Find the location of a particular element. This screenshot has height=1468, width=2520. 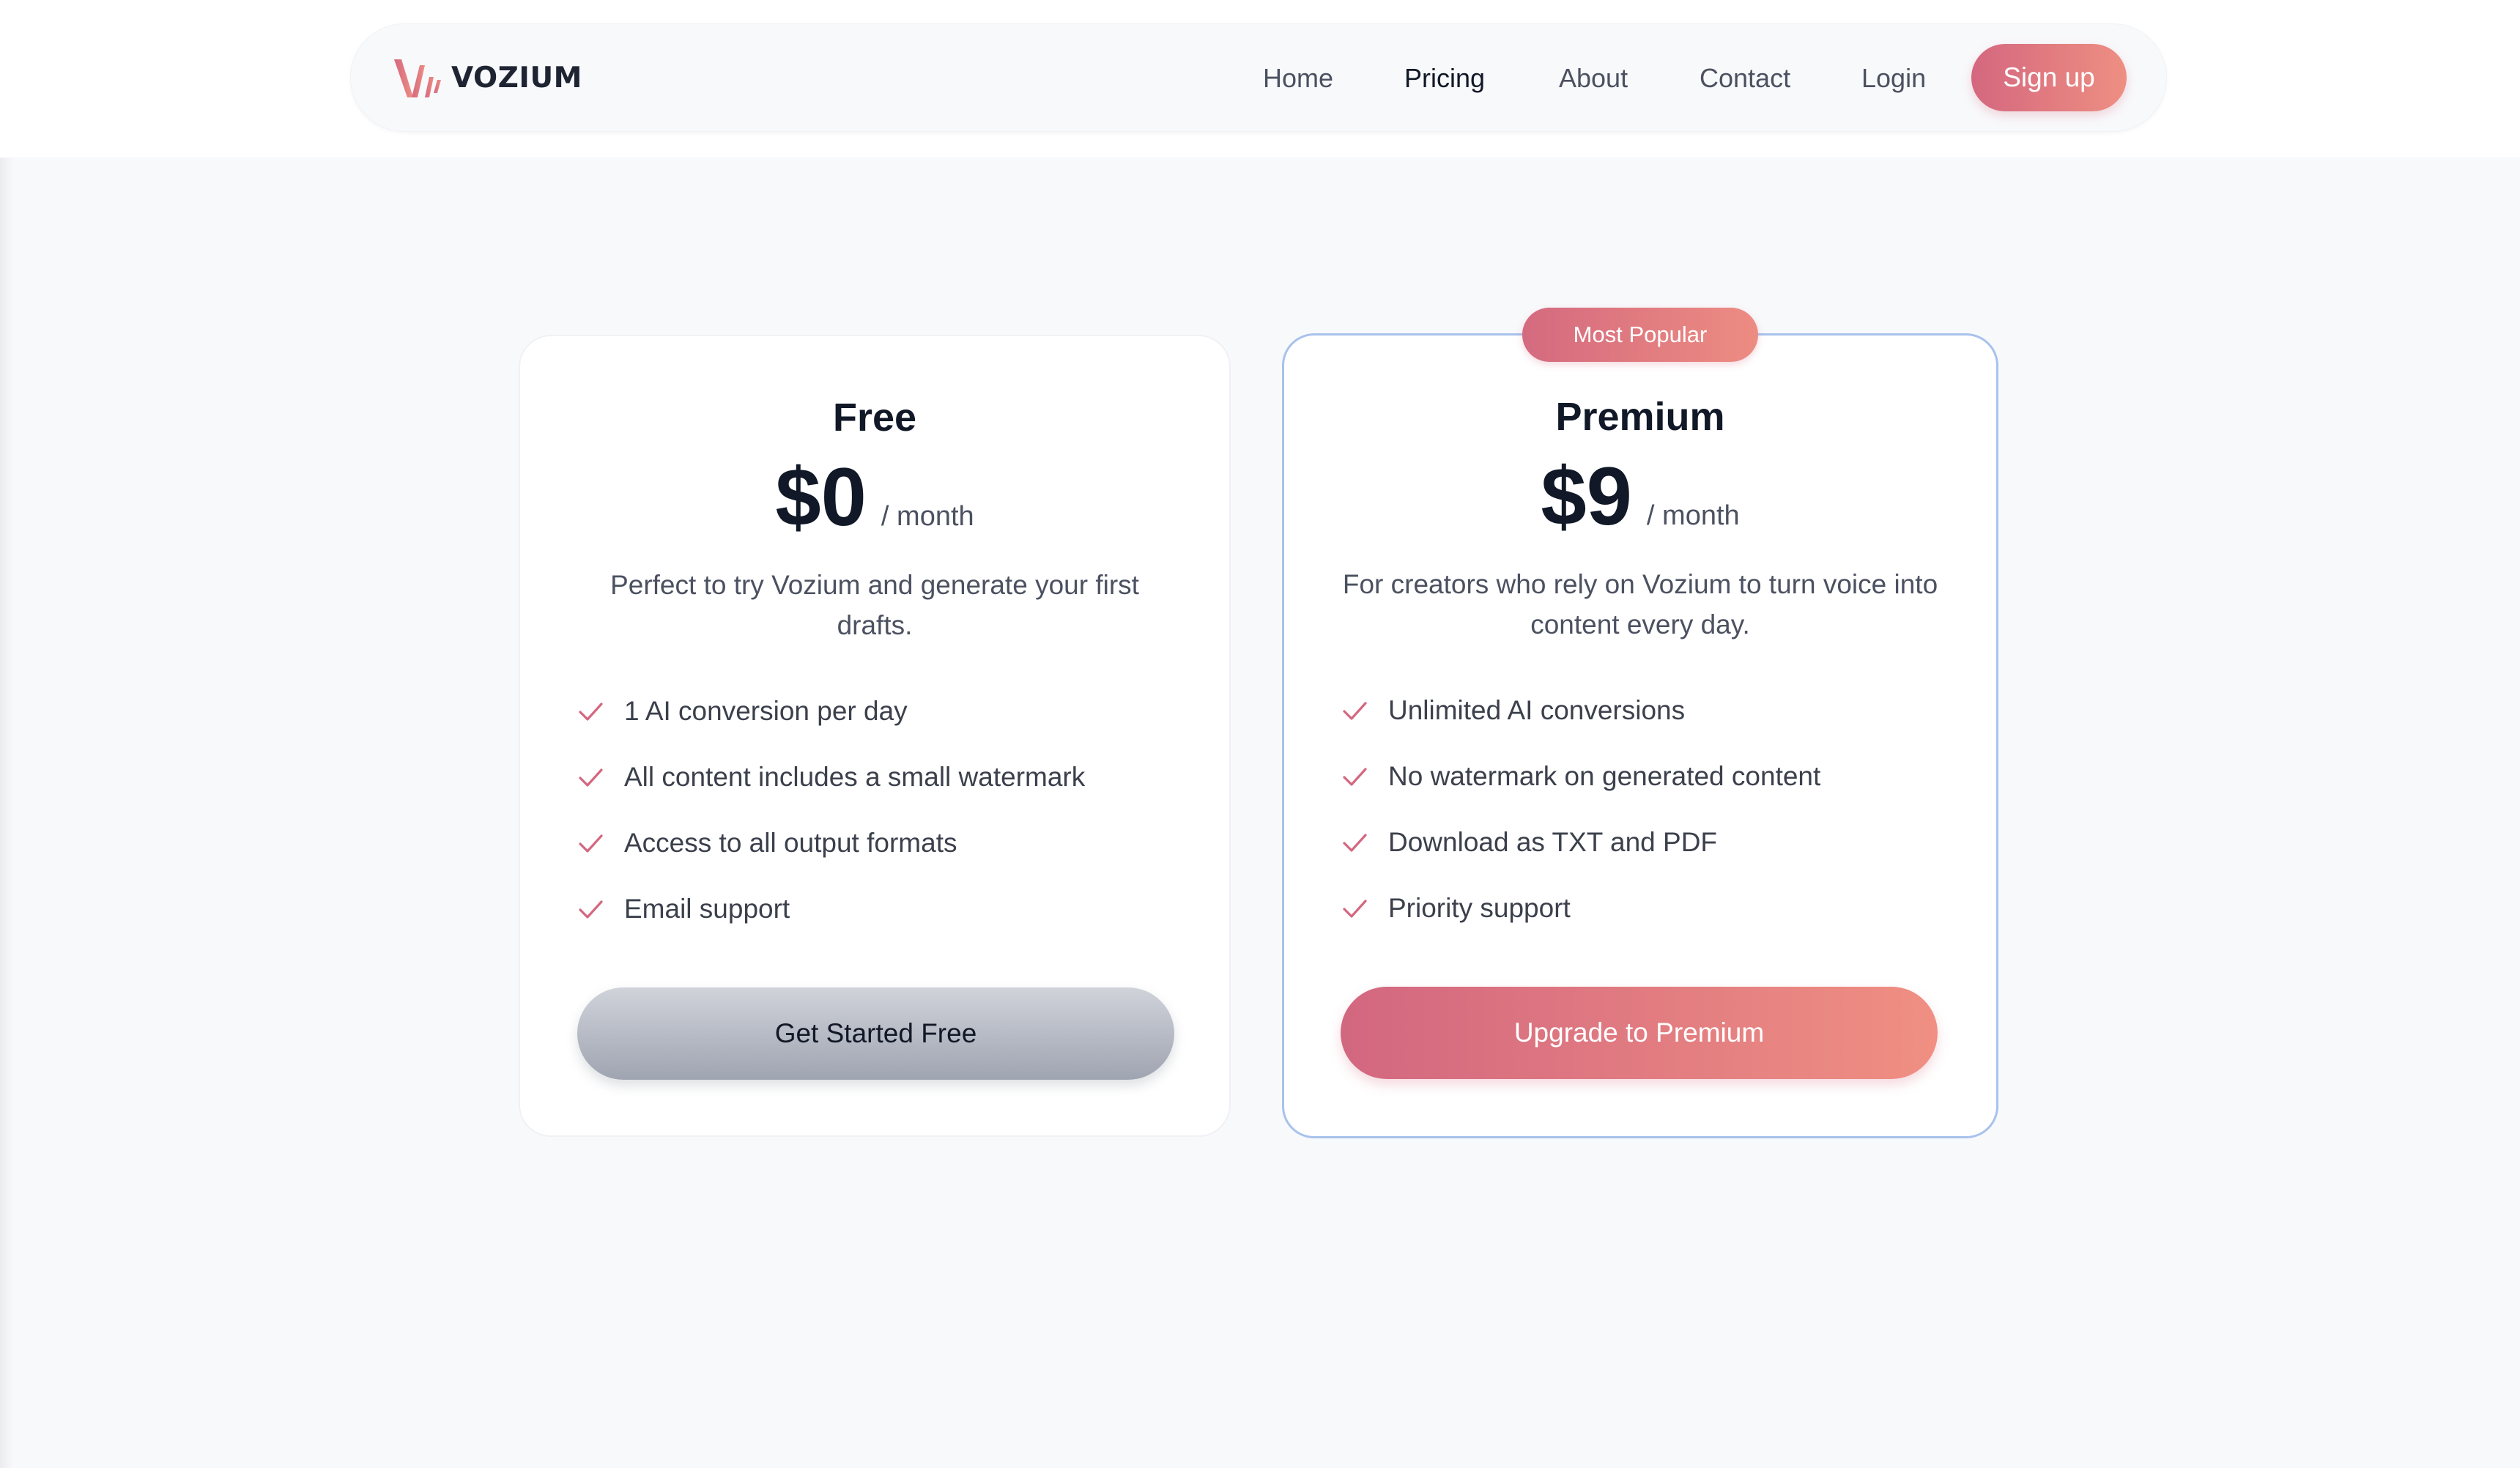

feature-item: 1 AI conversion per day is located at coordinates (831, 728).